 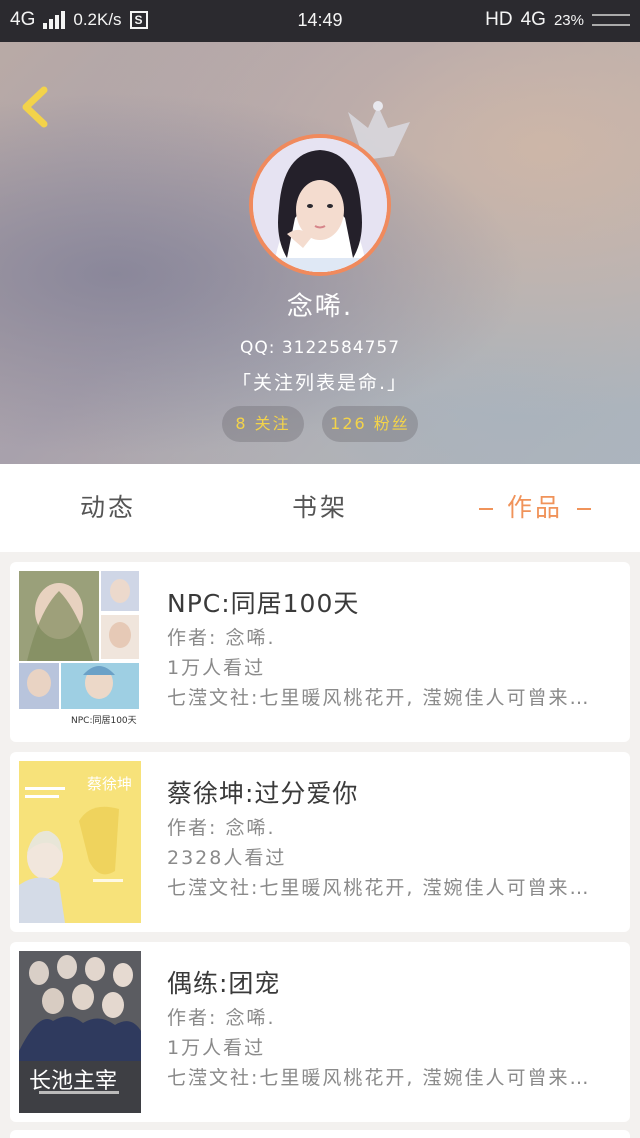 I want to click on qq-number: QQ: 3122584757, so click(x=320, y=348).